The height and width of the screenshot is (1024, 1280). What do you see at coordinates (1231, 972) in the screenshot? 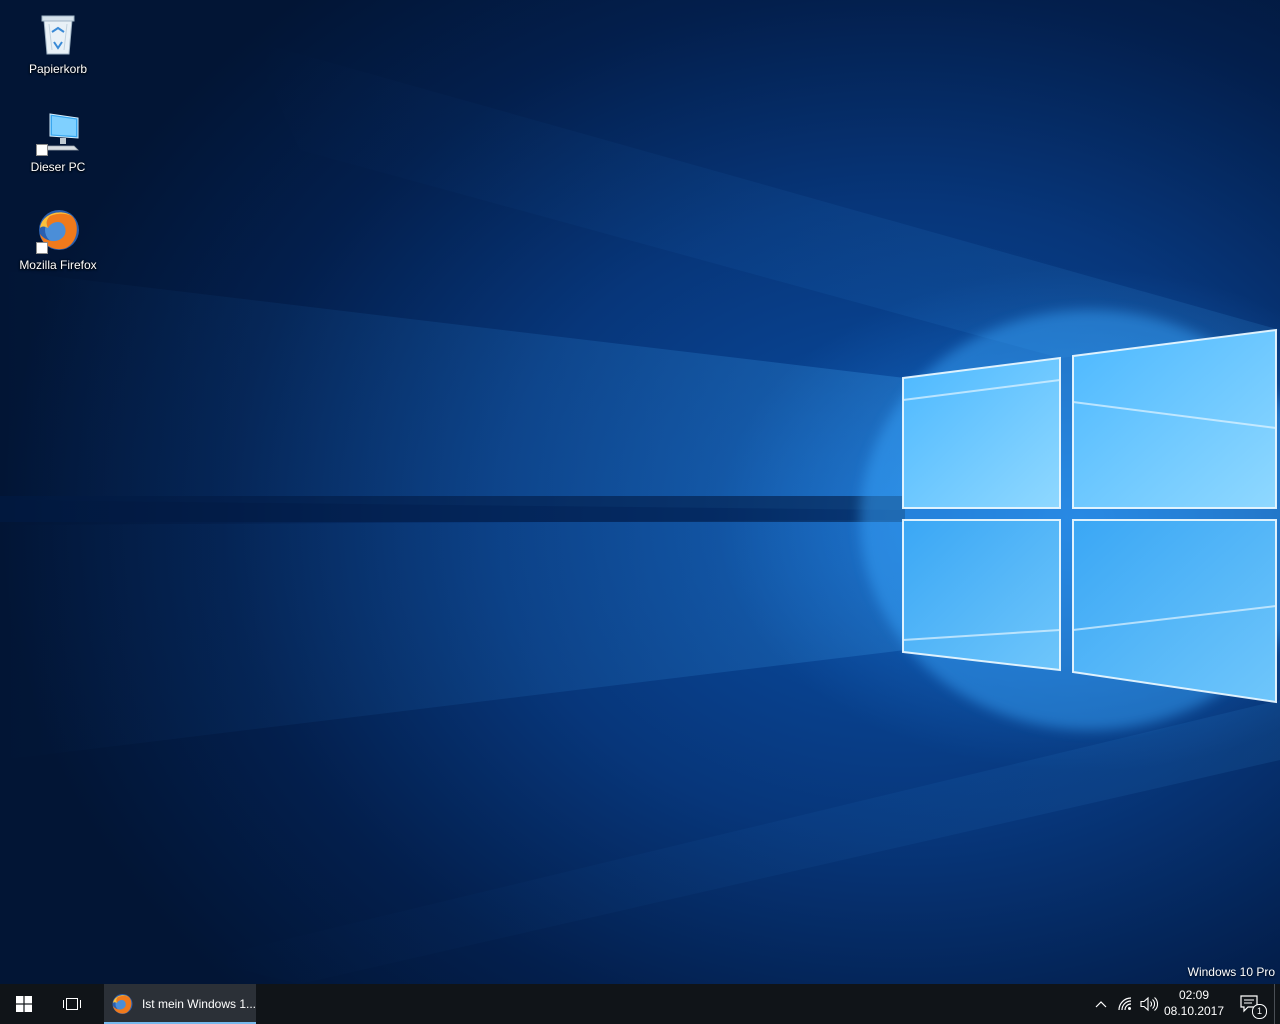
I see `windows-edition-watermark: Windows 10 Pro` at bounding box center [1231, 972].